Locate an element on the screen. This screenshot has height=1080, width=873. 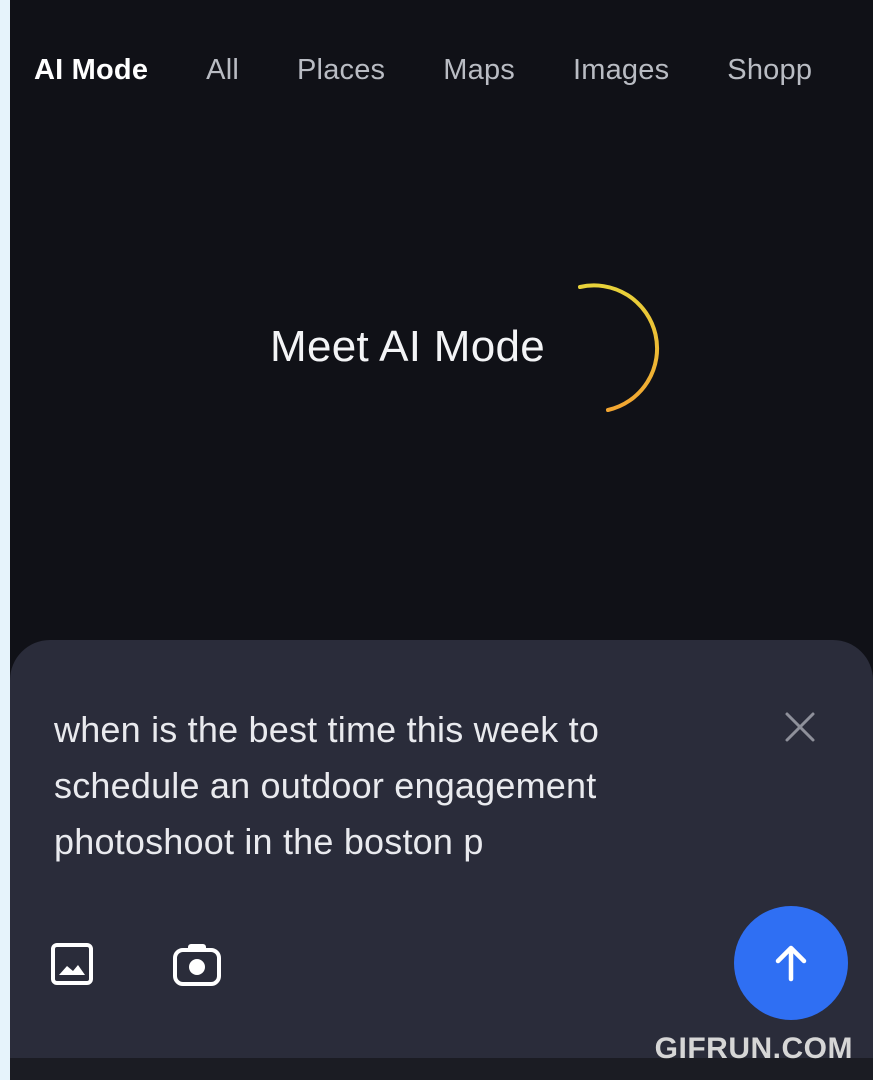
tab-places: Places is located at coordinates (341, 70).